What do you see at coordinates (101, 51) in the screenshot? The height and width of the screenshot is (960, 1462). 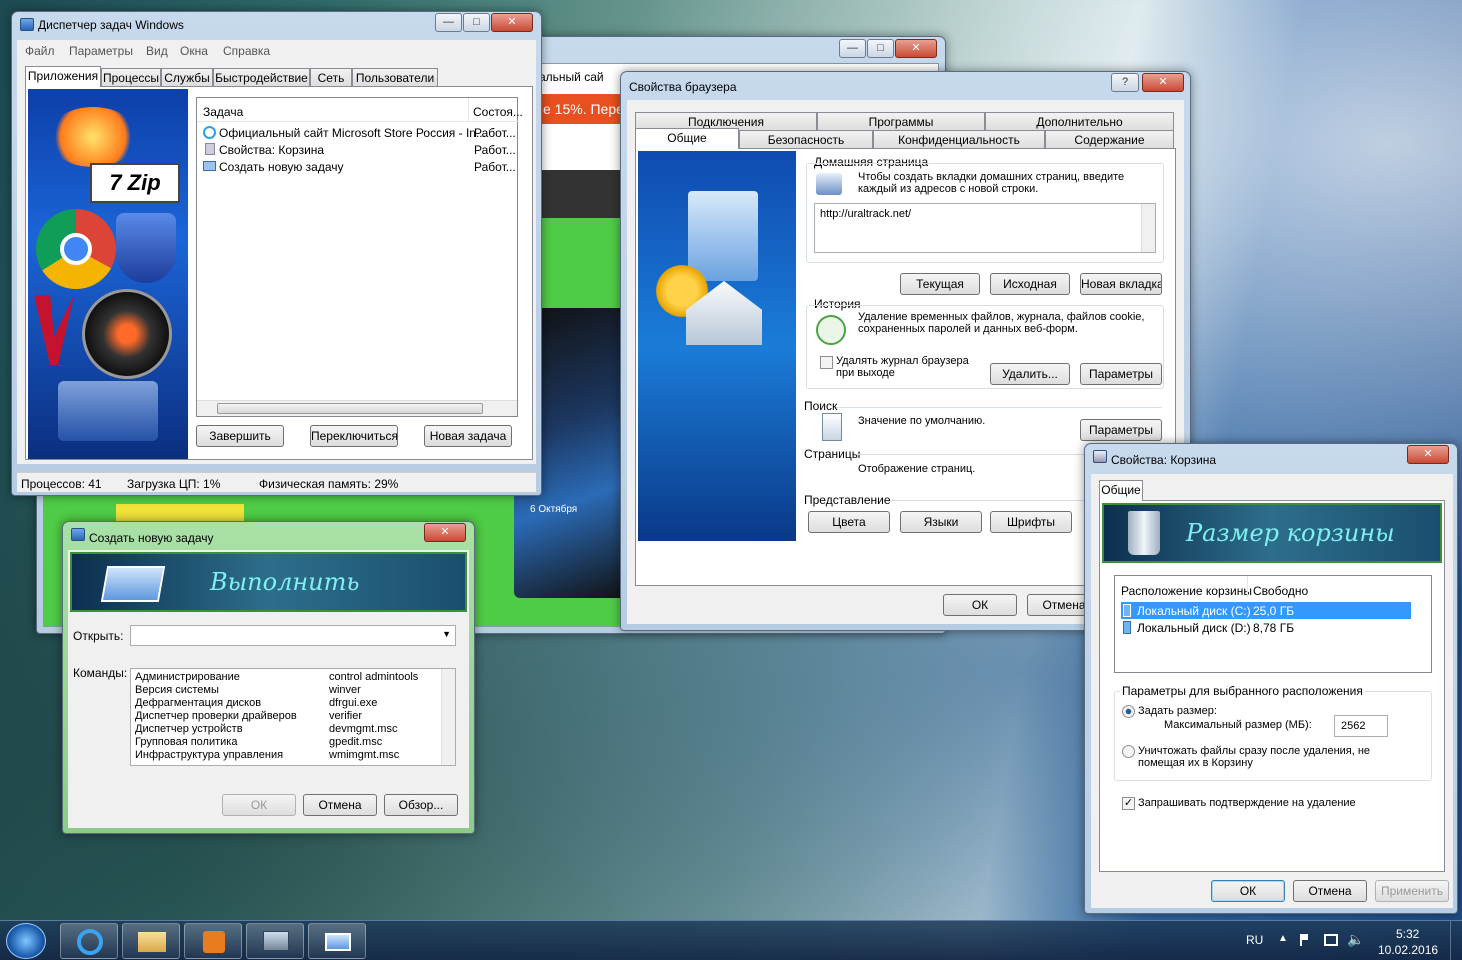 I see `menu-options: Параметры` at bounding box center [101, 51].